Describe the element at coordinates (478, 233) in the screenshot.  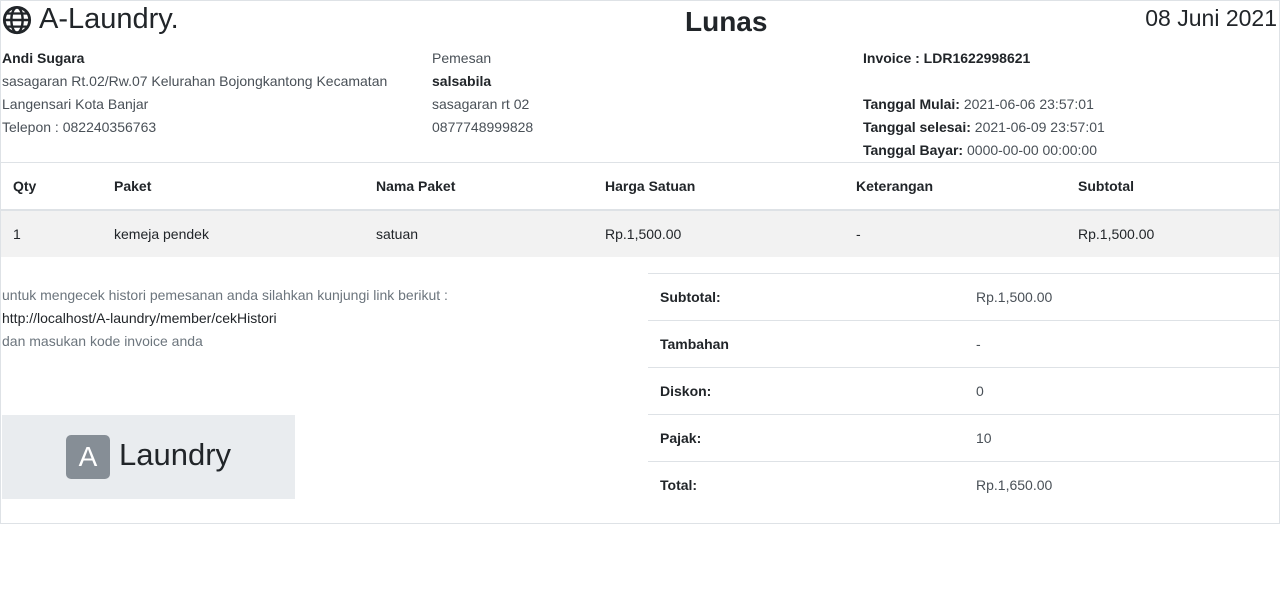
I see `cell-nama-paket: satuan` at that location.